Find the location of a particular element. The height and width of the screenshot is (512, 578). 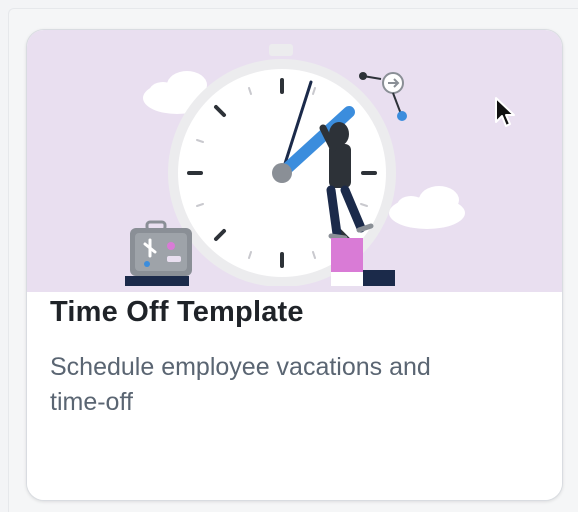

mouse-pointer-icon is located at coordinates (505, 112).